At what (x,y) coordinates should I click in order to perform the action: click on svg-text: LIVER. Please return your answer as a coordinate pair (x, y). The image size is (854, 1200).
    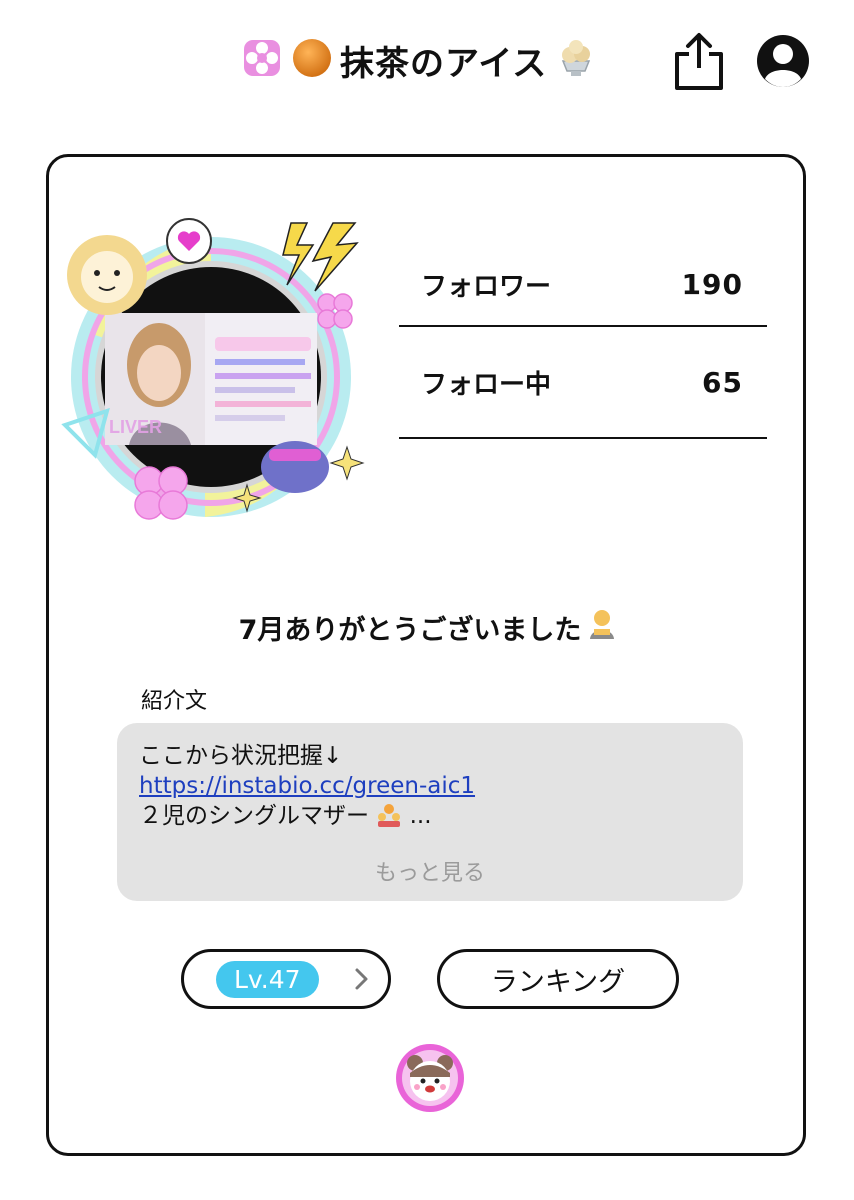
    Looking at the image, I should click on (135, 427).